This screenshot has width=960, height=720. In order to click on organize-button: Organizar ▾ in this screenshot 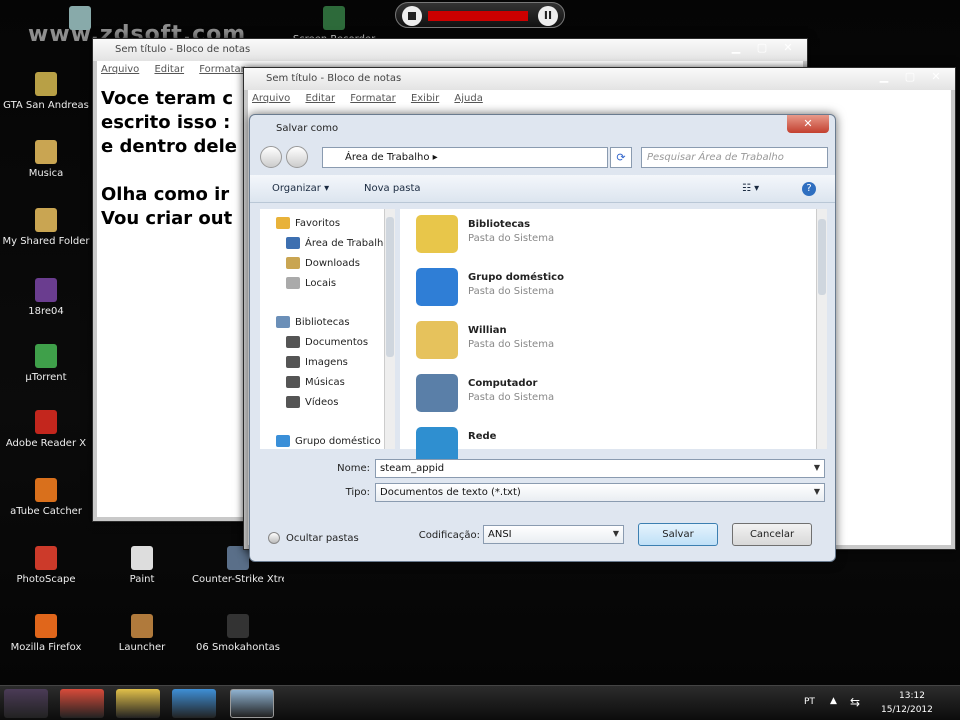, I will do `click(300, 188)`.